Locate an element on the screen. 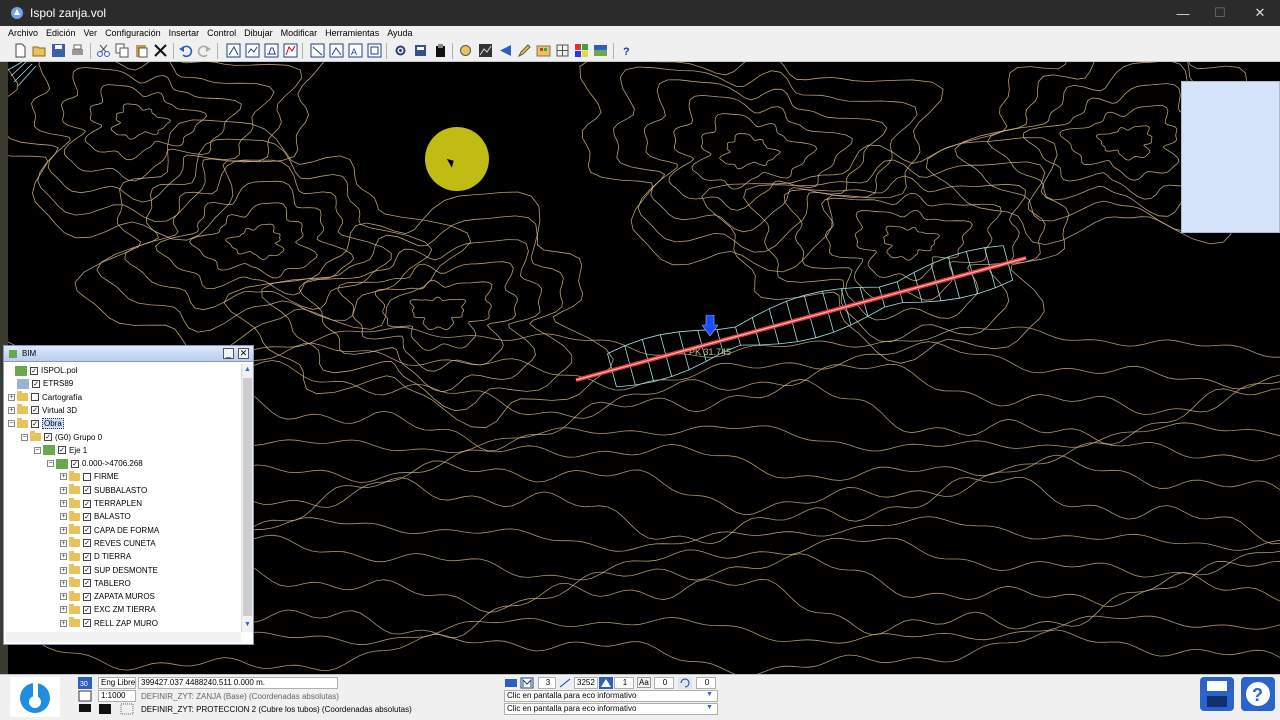 Image resolution: width=1280 pixels, height=720 pixels. colors-icon is located at coordinates (581, 50).